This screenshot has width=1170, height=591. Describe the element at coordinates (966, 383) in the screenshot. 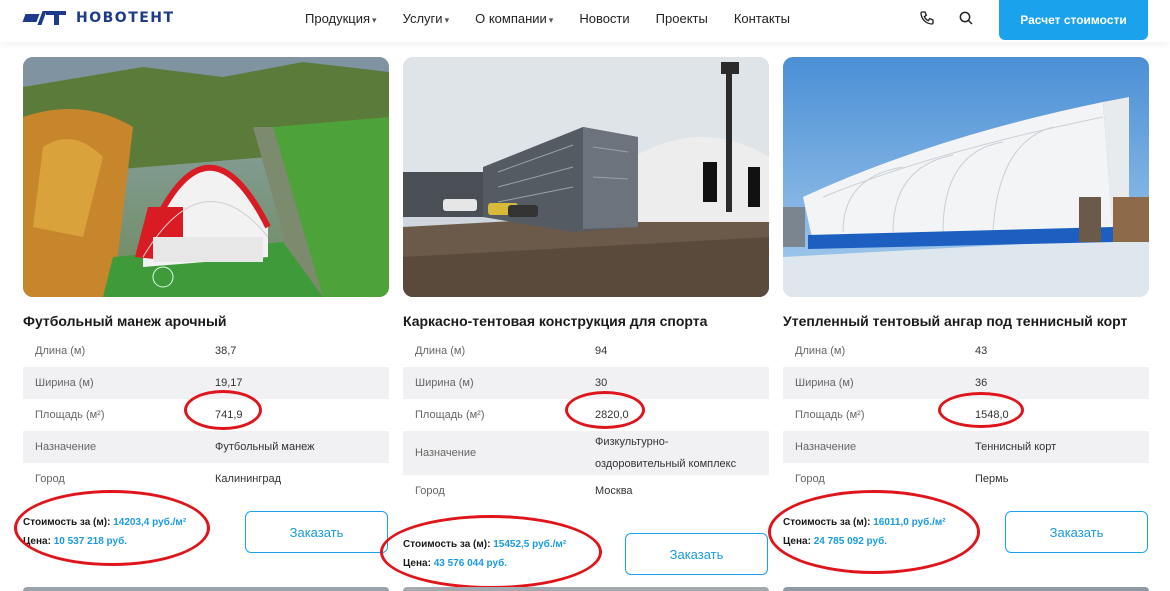

I see `spec-row-width: Ширина (м) 36` at that location.